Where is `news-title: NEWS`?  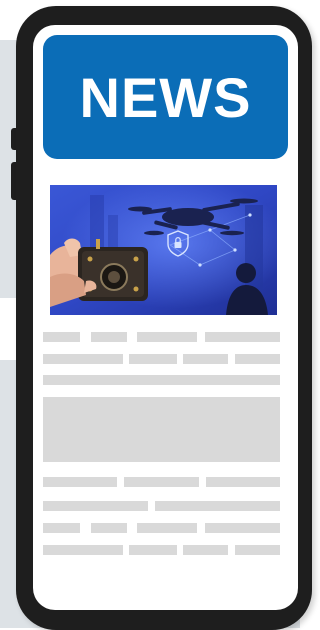 news-title: NEWS is located at coordinates (165, 97).